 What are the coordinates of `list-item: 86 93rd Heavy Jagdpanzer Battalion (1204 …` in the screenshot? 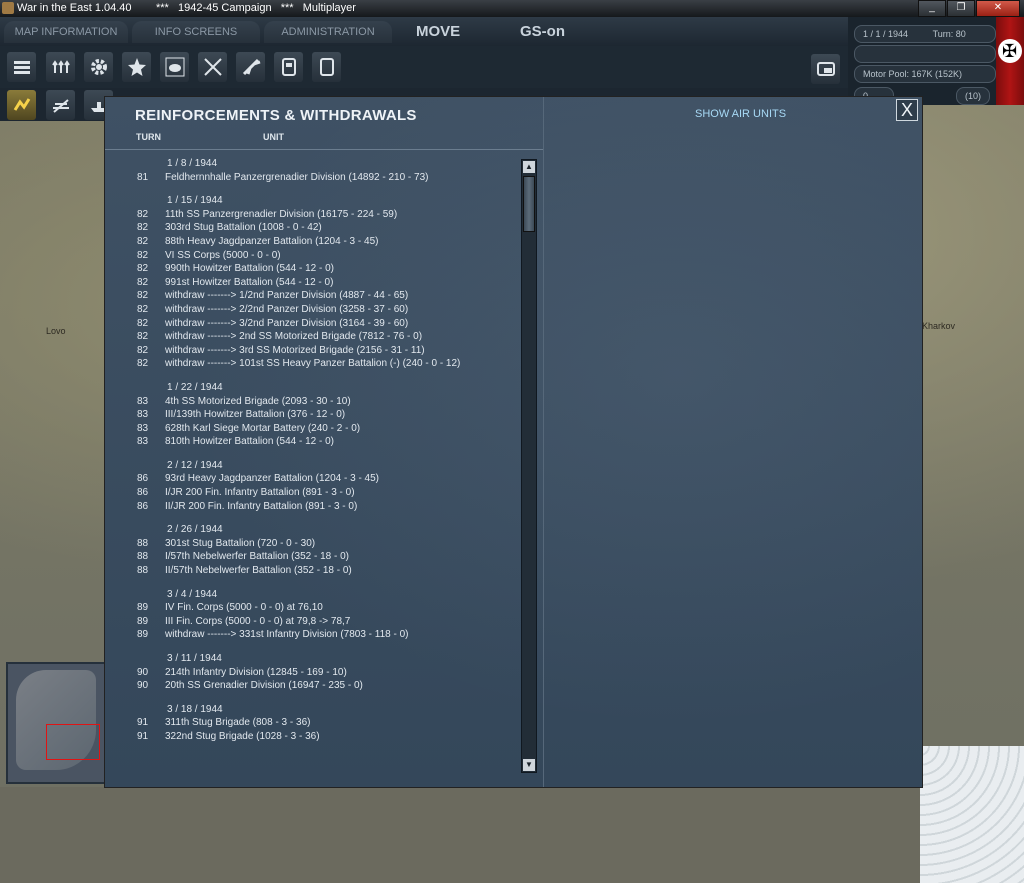 It's located at (312, 479).